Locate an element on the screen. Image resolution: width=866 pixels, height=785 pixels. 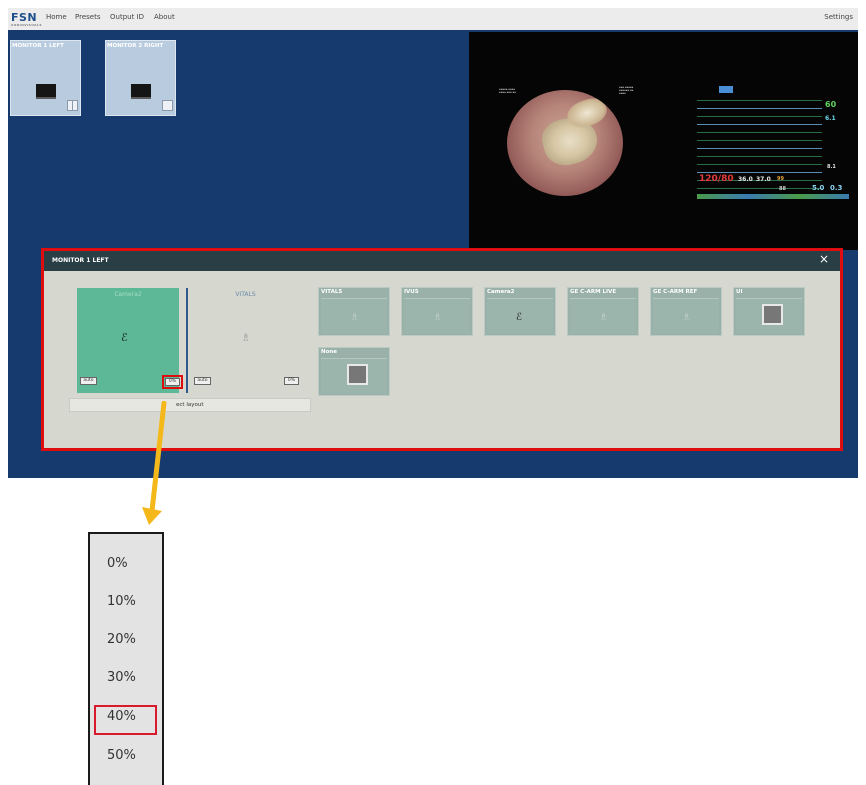
source-label: None is located at coordinates (329, 352).